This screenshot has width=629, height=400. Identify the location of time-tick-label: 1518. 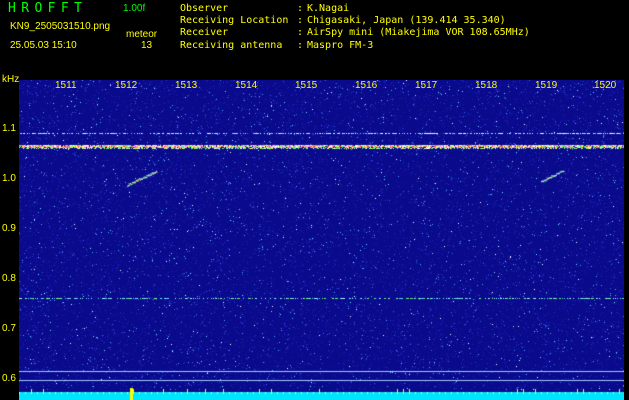
(486, 85).